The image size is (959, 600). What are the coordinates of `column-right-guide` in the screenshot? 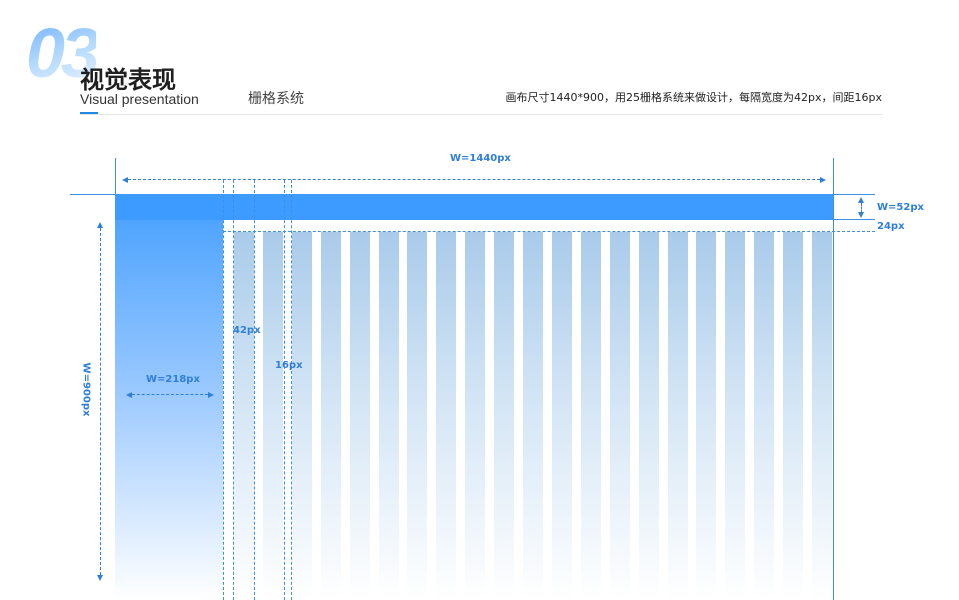 It's located at (254, 390).